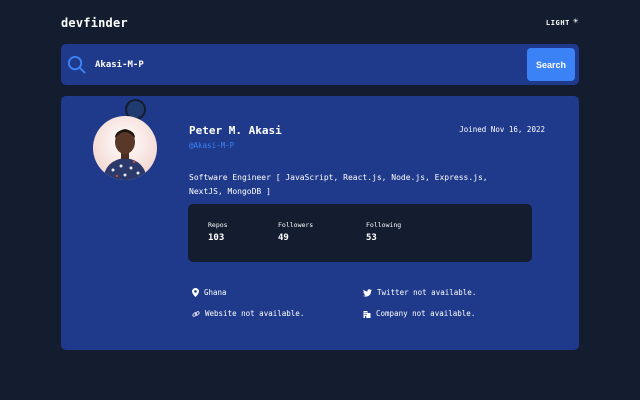 Image resolution: width=640 pixels, height=400 pixels. What do you see at coordinates (94, 23) in the screenshot?
I see `app-logo: devfinder` at bounding box center [94, 23].